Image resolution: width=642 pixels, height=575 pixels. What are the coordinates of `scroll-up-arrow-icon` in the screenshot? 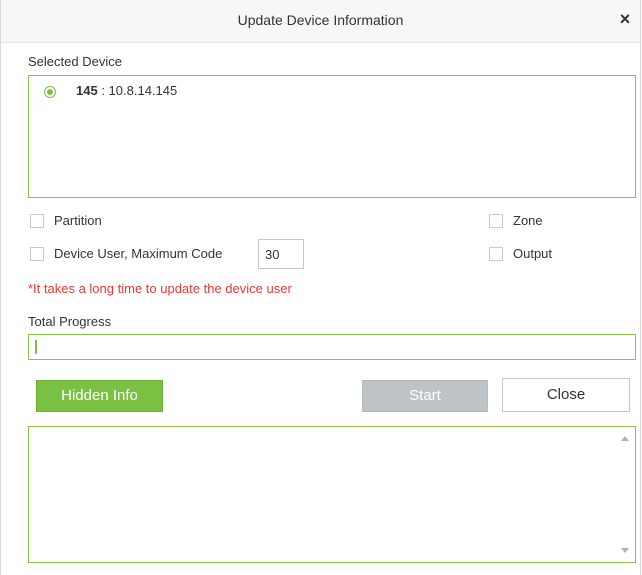 It's located at (625, 438).